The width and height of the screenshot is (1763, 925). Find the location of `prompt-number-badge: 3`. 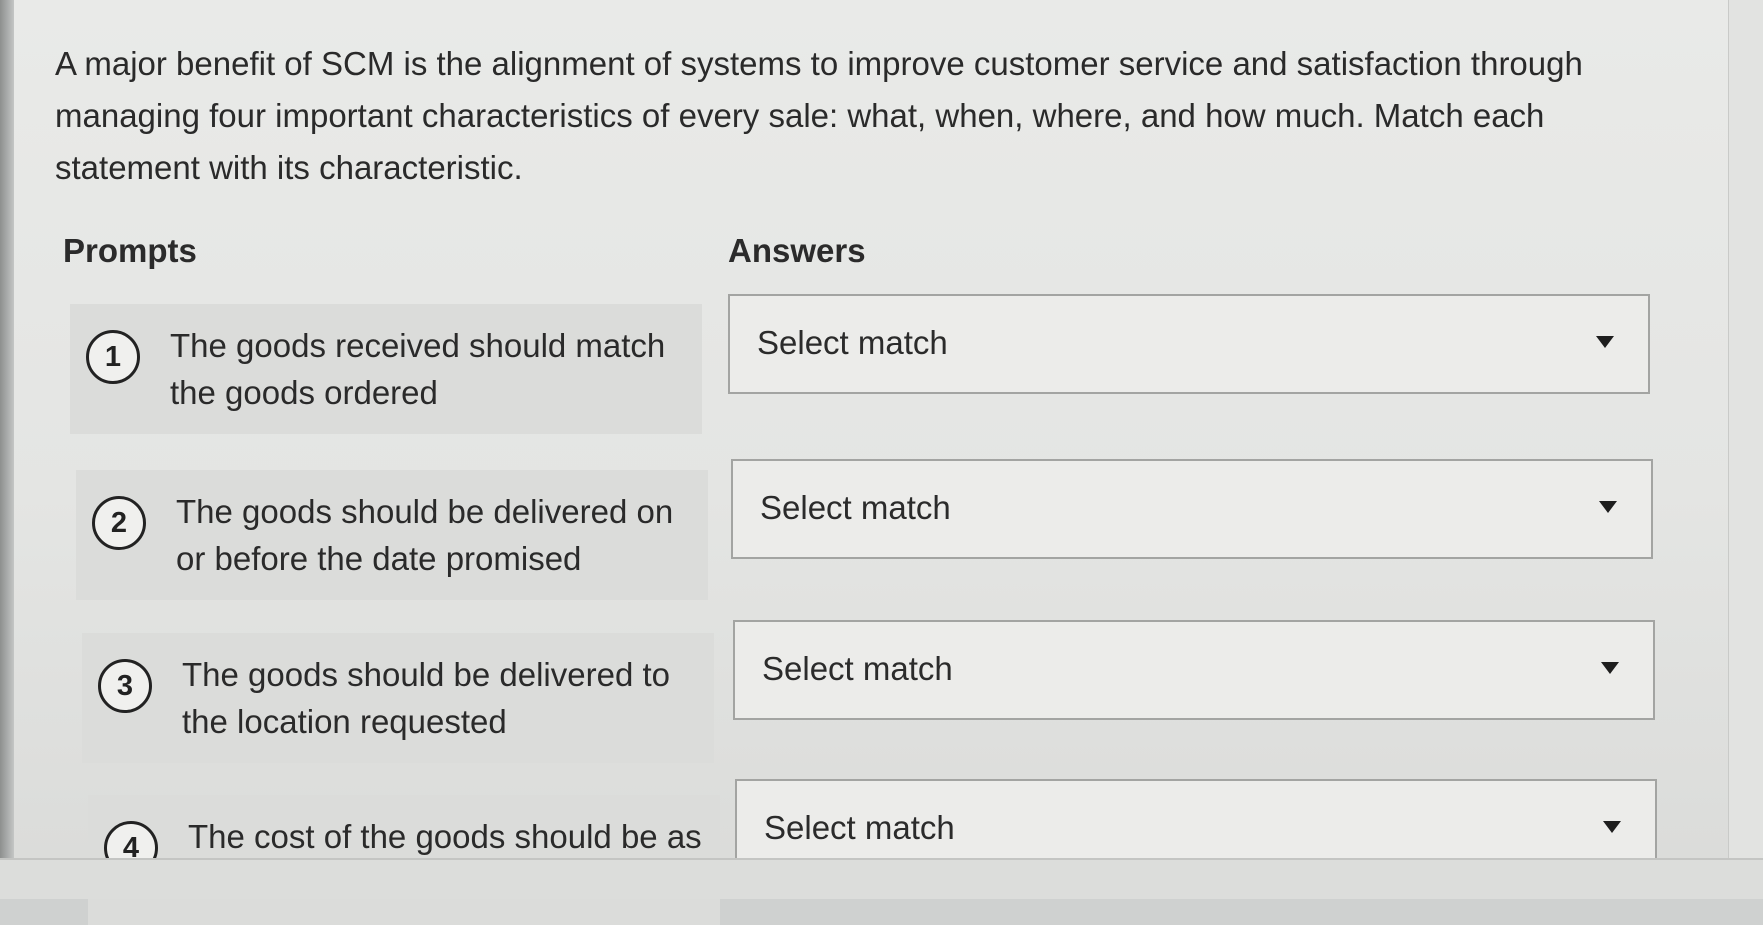

prompt-number-badge: 3 is located at coordinates (125, 686).